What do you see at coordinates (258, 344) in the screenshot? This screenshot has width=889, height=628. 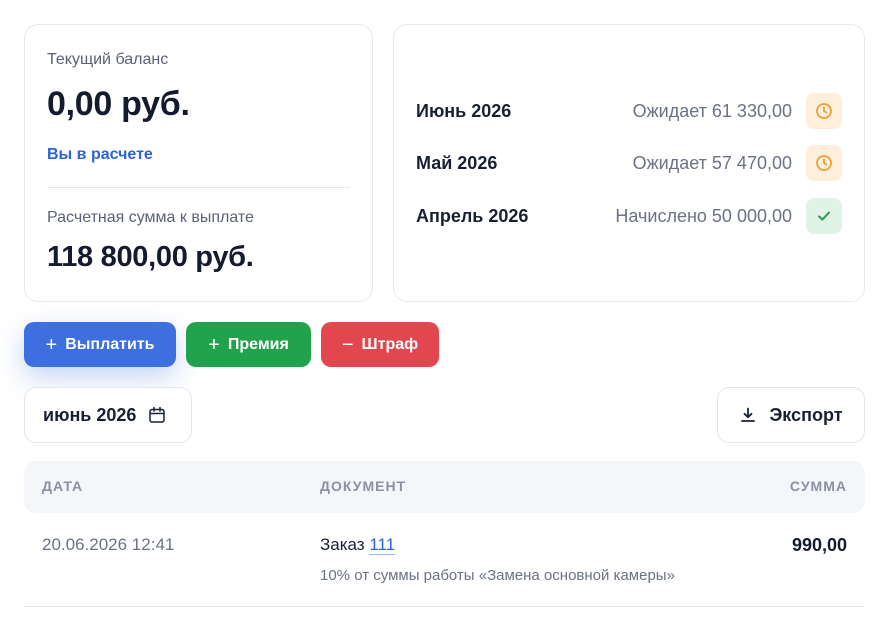 I see `bonus-button-label: Премия` at bounding box center [258, 344].